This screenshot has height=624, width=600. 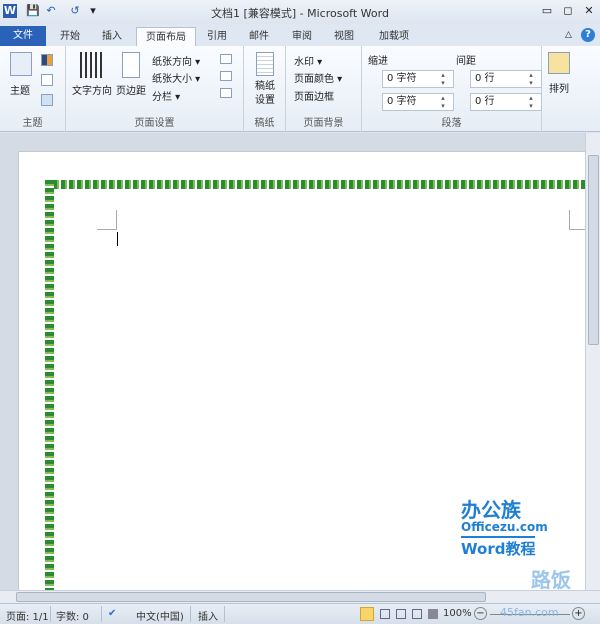 I want to click on orientation-button: 纸张方向 ▾, so click(x=176, y=60).